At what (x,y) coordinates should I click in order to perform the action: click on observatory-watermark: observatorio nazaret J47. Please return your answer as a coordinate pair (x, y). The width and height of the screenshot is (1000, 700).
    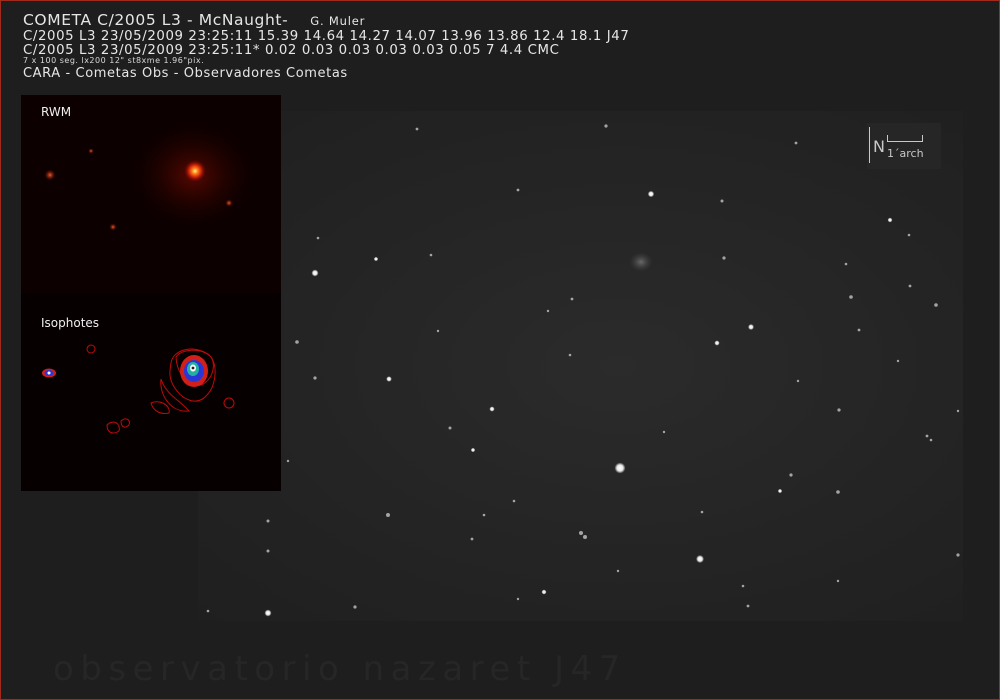
    Looking at the image, I should click on (340, 669).